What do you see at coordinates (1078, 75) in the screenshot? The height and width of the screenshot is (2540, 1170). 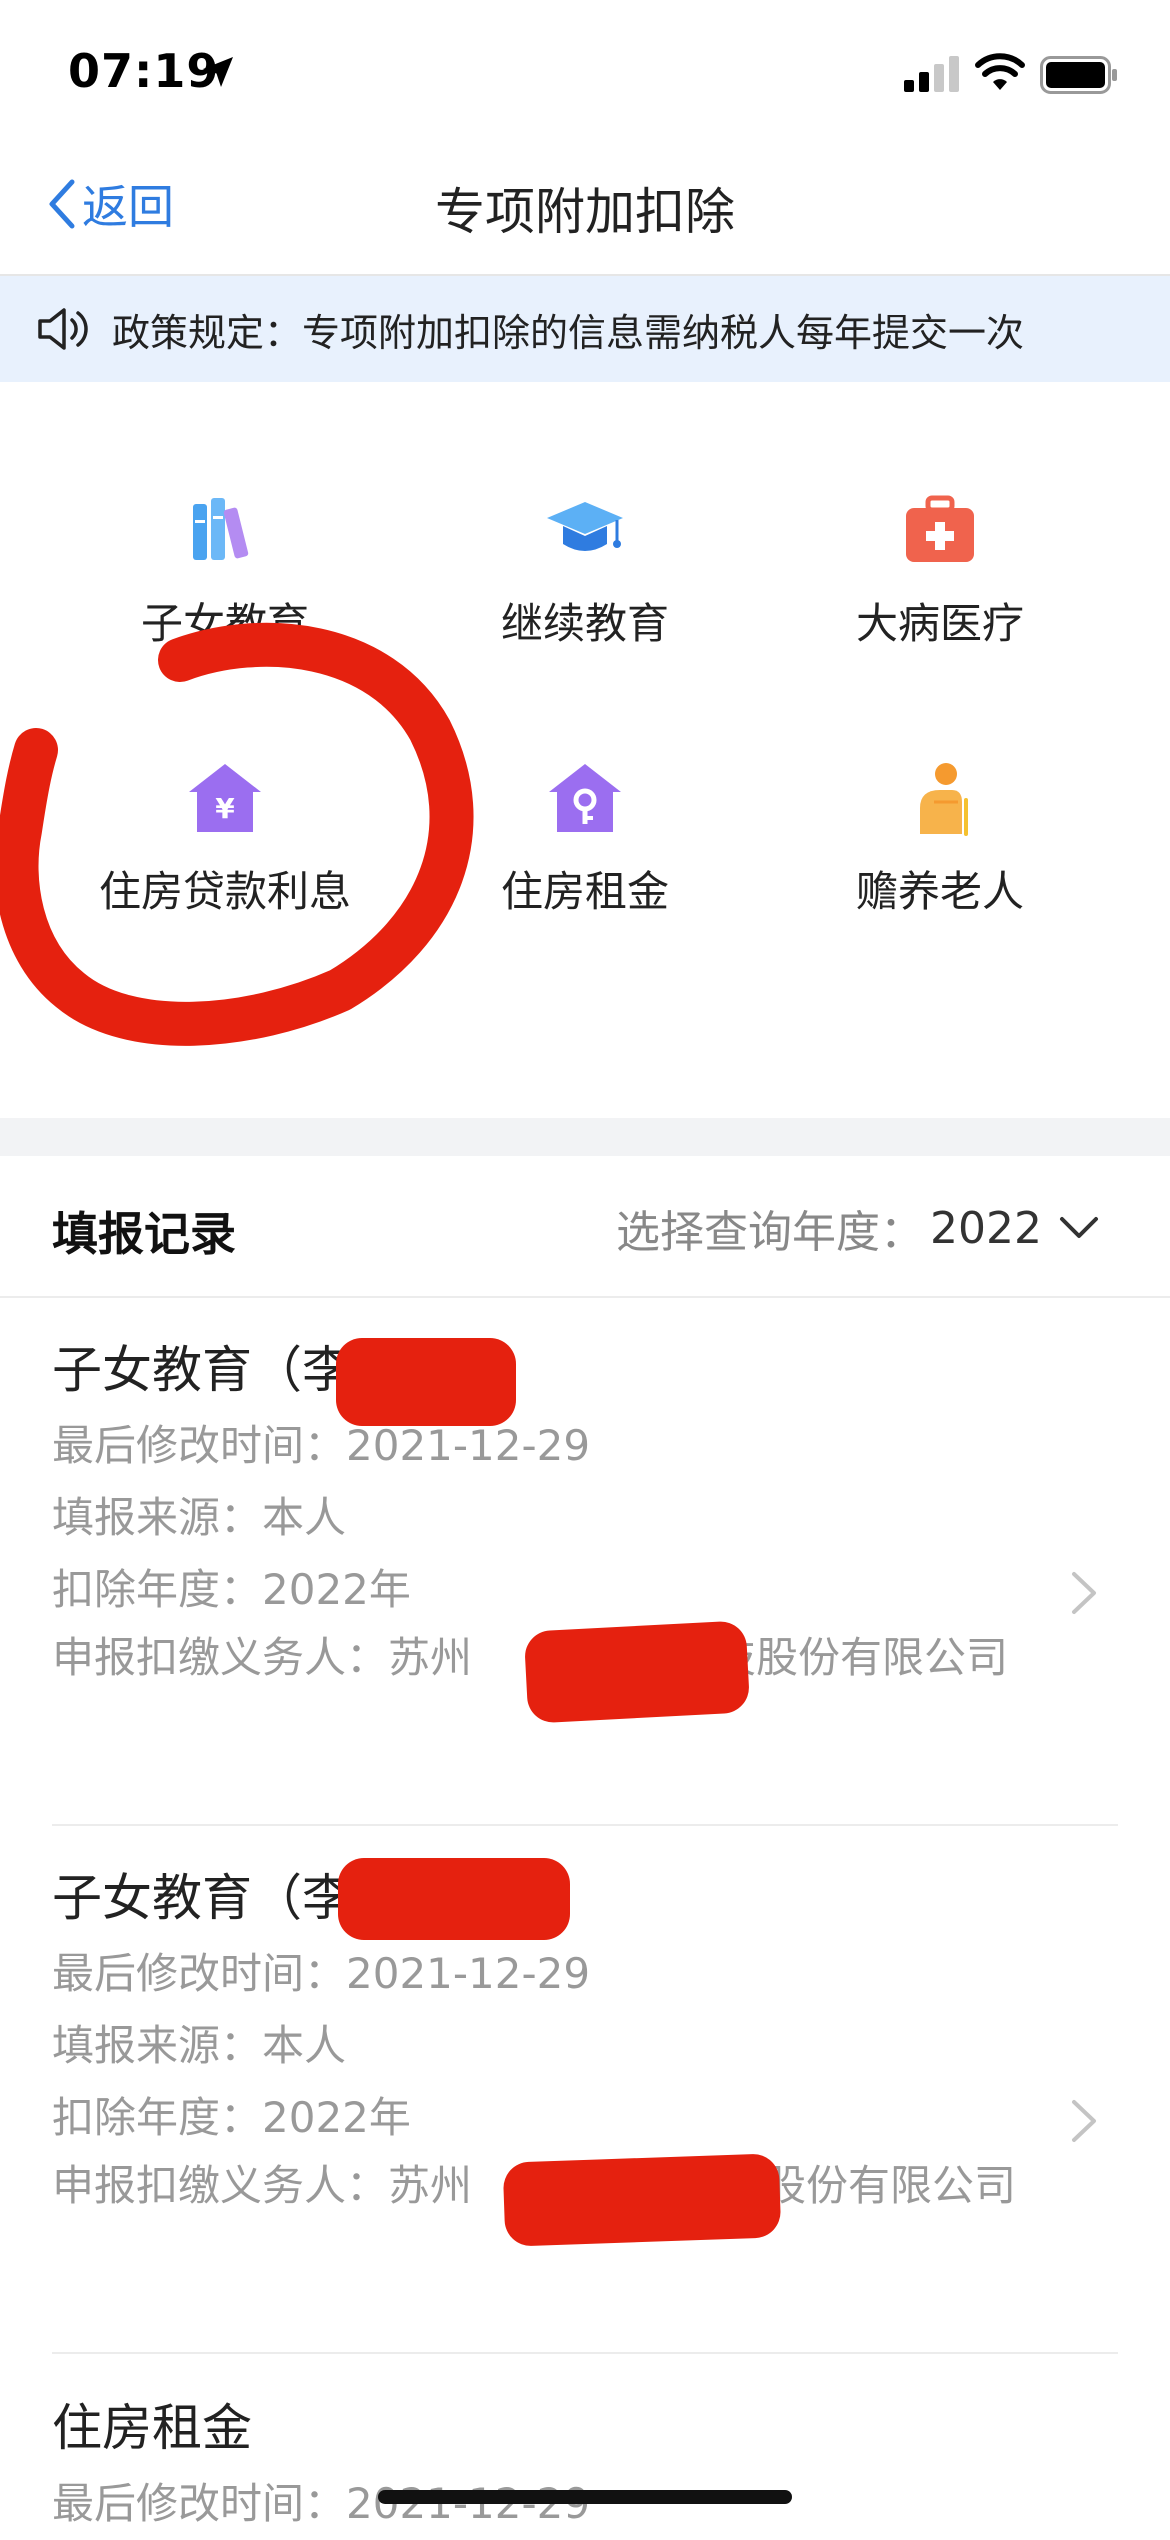 I see `battery-icon` at bounding box center [1078, 75].